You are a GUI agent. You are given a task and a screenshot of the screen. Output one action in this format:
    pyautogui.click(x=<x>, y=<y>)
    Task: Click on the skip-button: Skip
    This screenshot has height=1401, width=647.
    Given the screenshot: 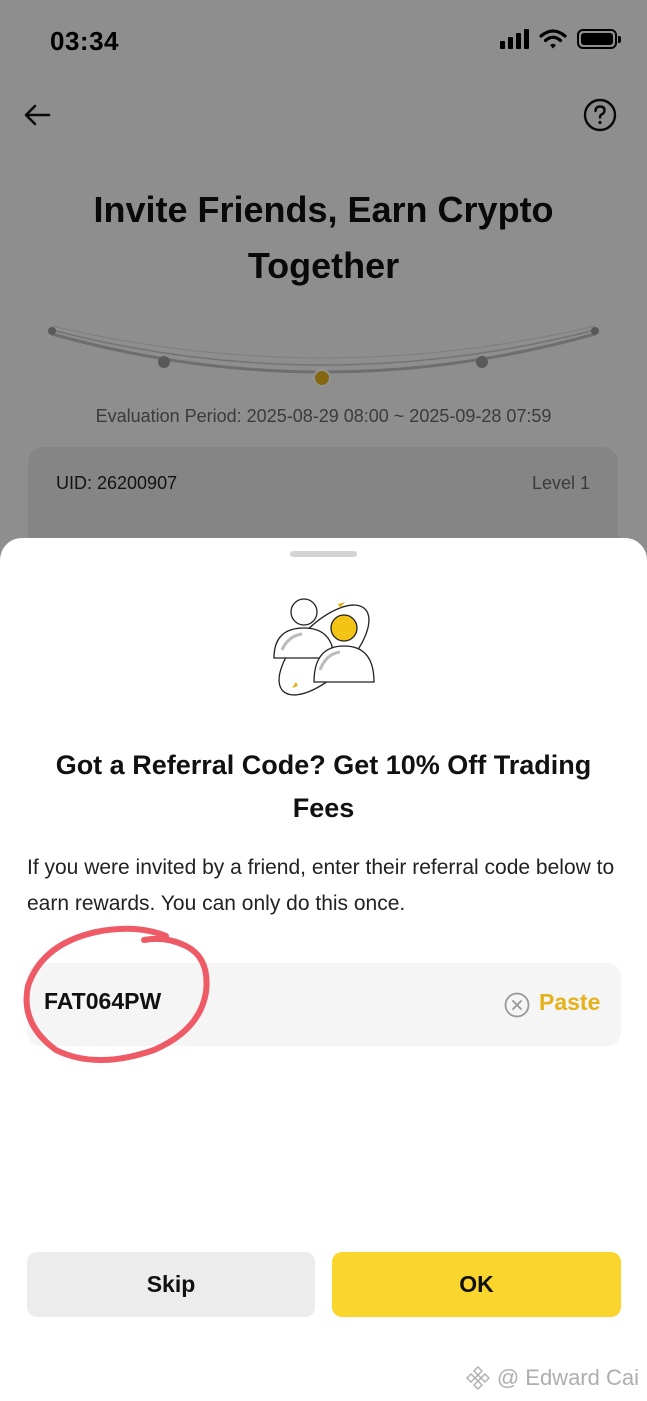 What is the action you would take?
    pyautogui.click(x=171, y=1284)
    